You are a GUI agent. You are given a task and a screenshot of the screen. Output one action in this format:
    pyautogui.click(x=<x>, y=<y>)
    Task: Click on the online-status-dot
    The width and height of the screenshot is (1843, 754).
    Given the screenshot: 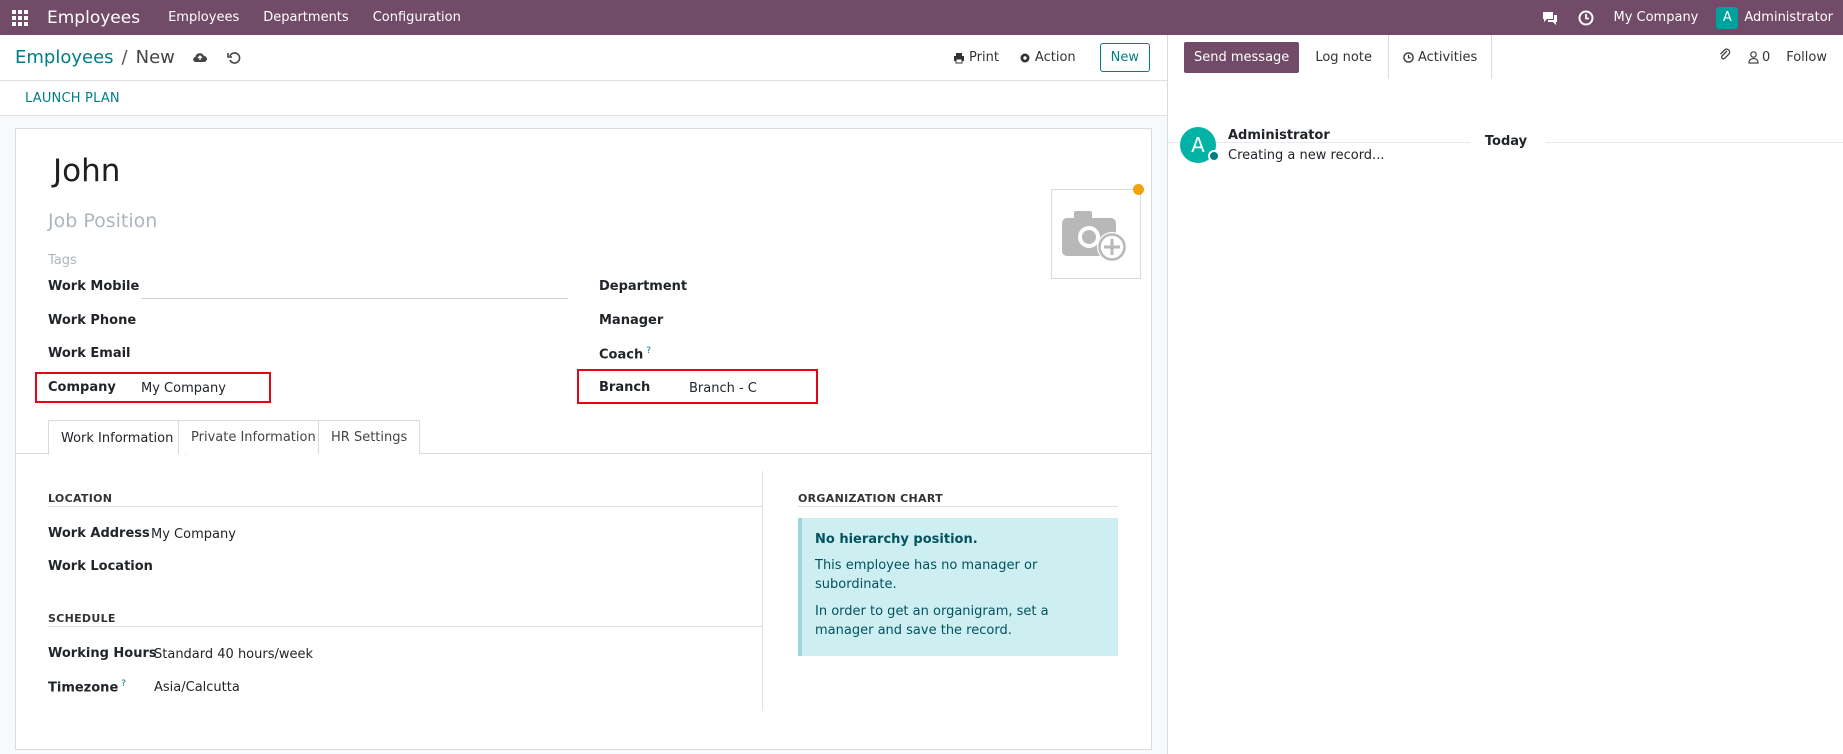 What is the action you would take?
    pyautogui.click(x=1214, y=156)
    